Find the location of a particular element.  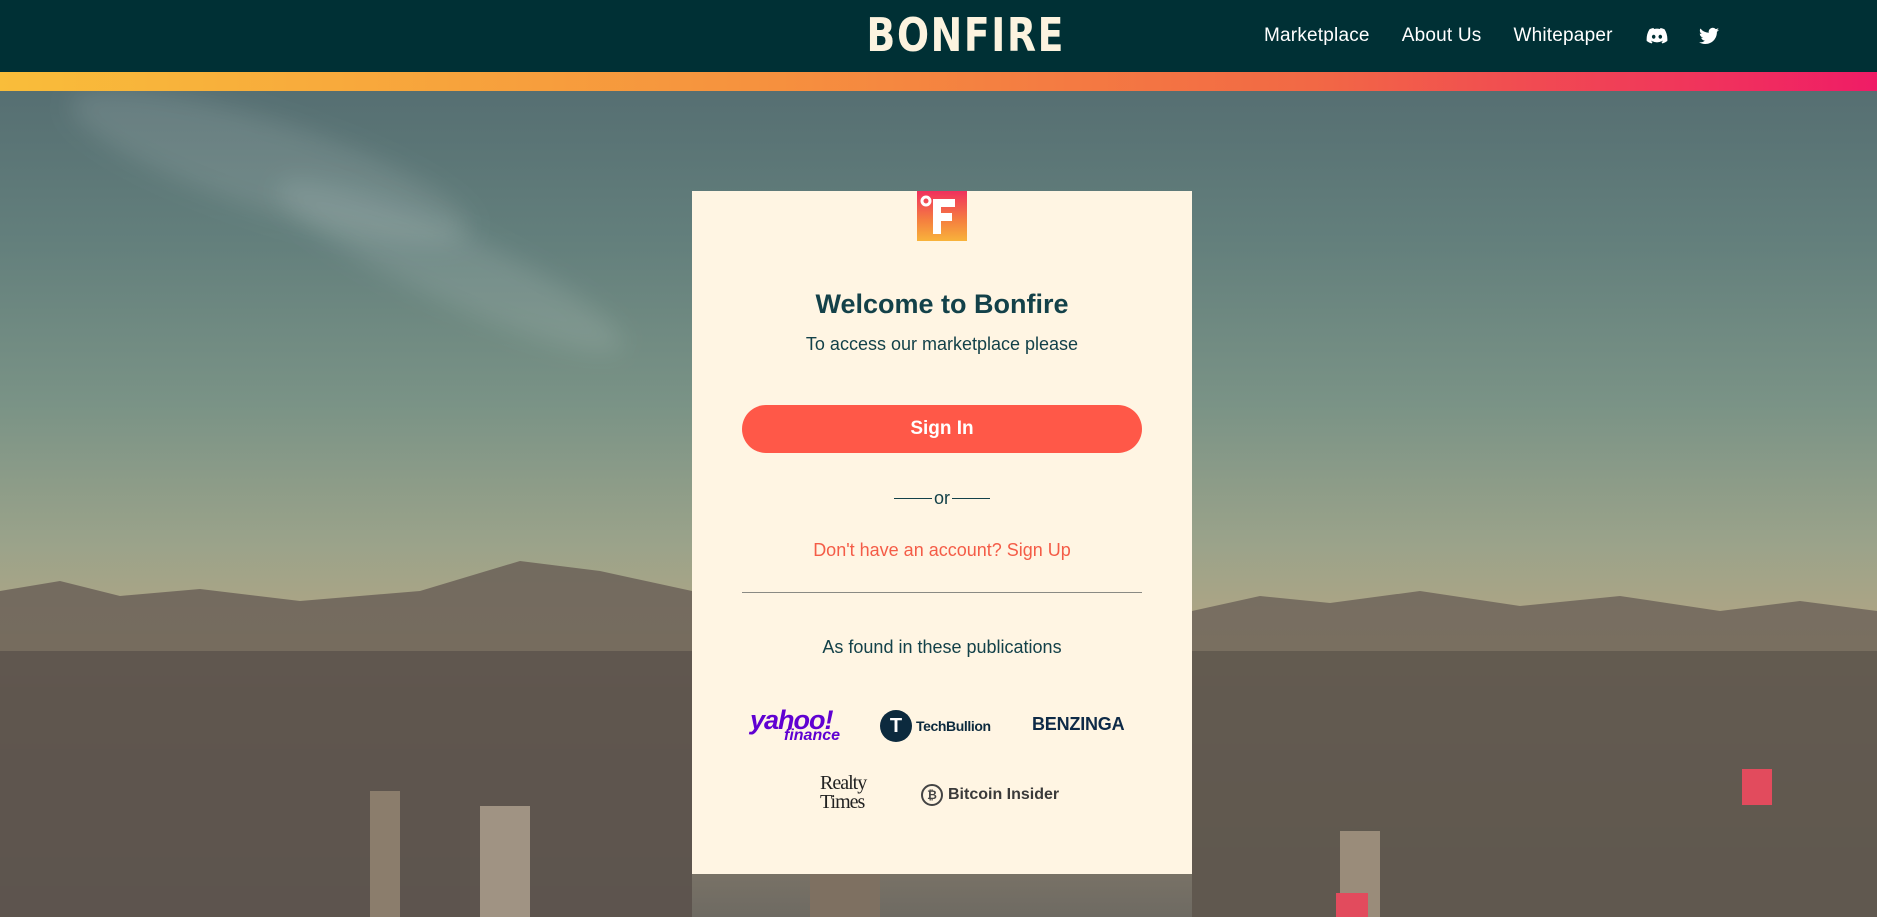

divider is located at coordinates (942, 592).